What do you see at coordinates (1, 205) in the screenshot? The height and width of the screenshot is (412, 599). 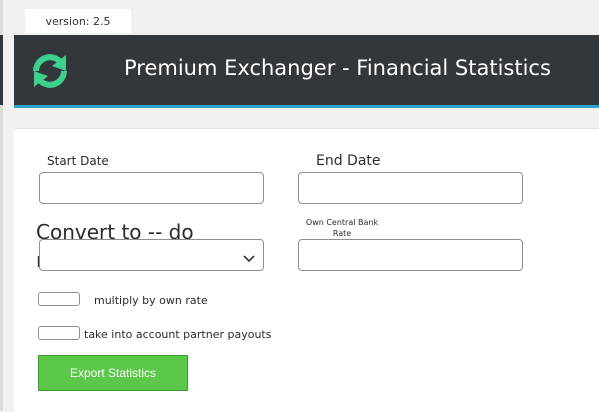 I see `left-edge-strip` at bounding box center [1, 205].